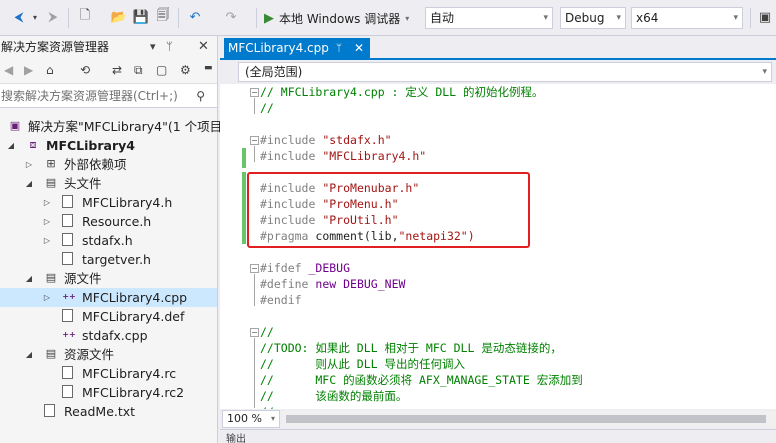 This screenshot has height=443, width=776. Describe the element at coordinates (67, 372) in the screenshot. I see `rc-file-icon` at that location.